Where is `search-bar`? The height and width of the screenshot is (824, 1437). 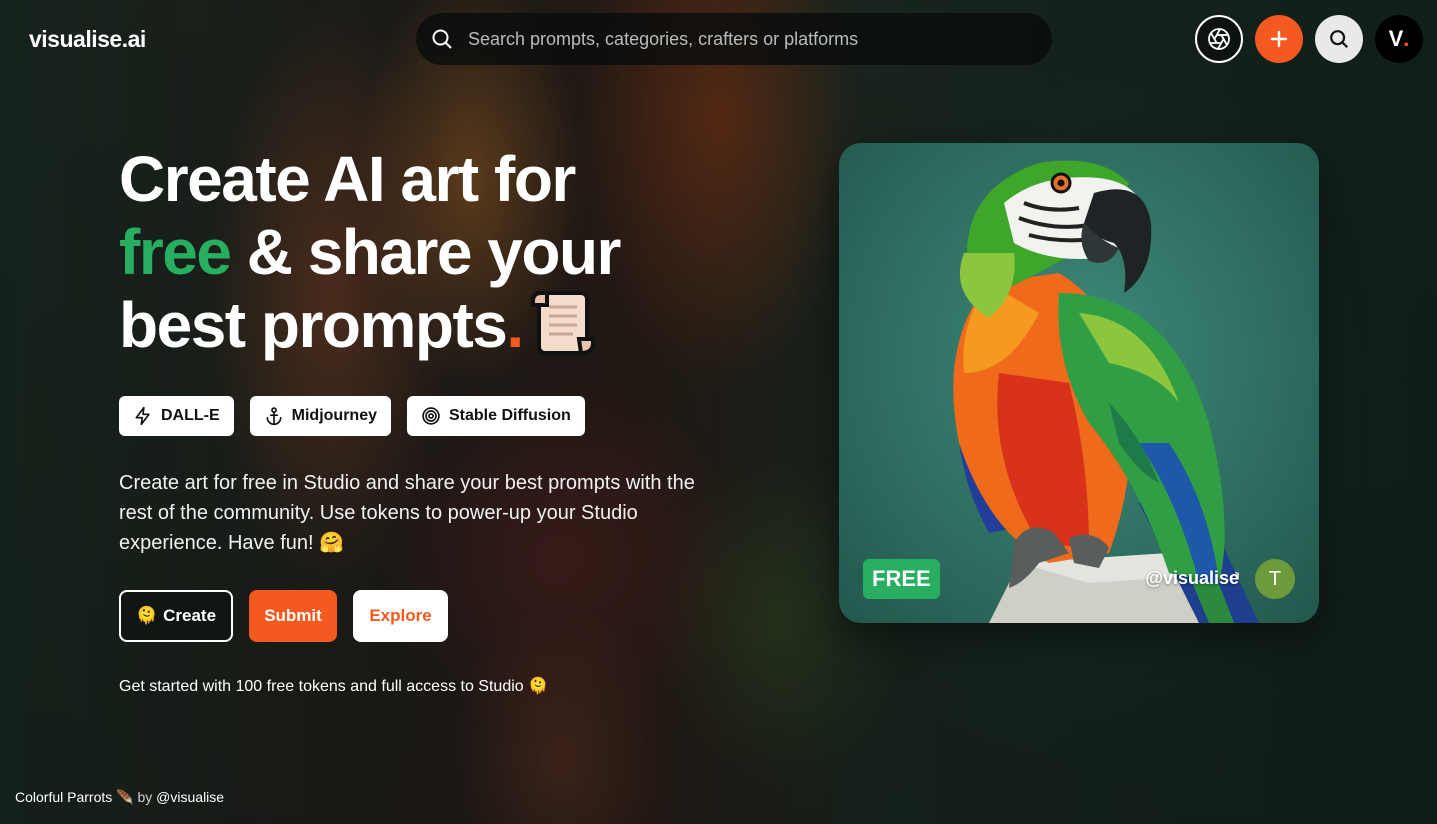 search-bar is located at coordinates (734, 39).